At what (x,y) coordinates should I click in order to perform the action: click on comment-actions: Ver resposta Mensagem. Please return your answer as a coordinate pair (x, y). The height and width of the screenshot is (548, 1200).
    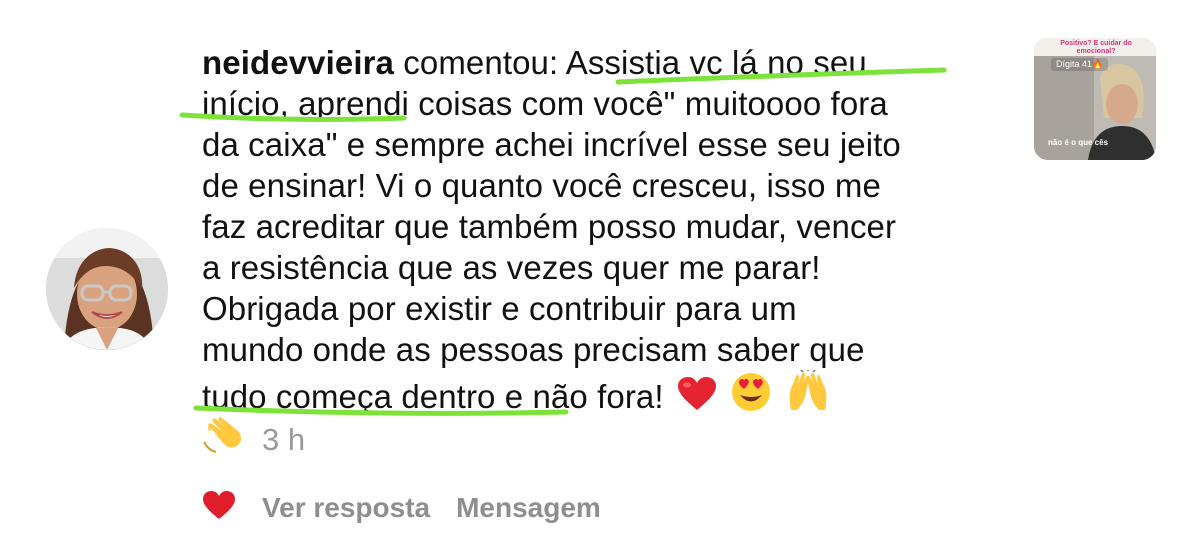
    Looking at the image, I should click on (401, 508).